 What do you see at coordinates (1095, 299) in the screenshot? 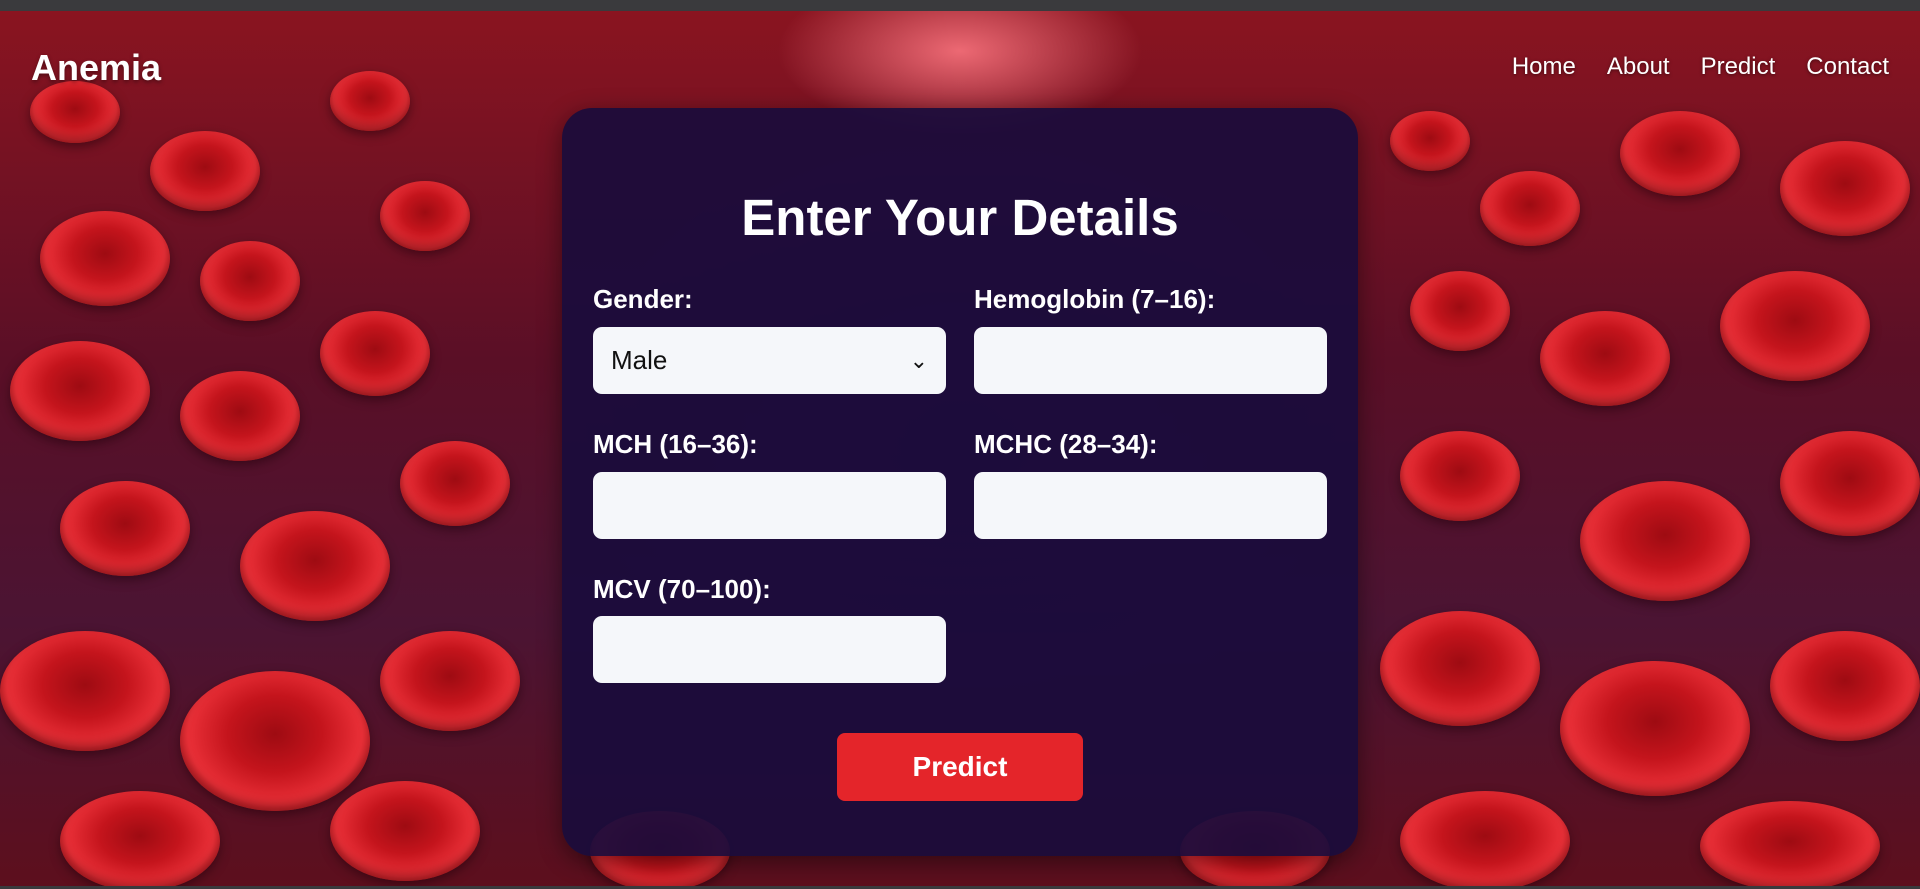
I see `hemoglobin-label: Hemoglobin (7–16):` at bounding box center [1095, 299].